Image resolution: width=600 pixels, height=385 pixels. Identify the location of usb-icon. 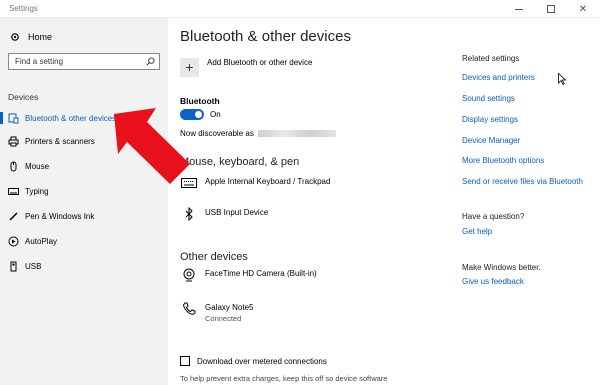
(13, 266).